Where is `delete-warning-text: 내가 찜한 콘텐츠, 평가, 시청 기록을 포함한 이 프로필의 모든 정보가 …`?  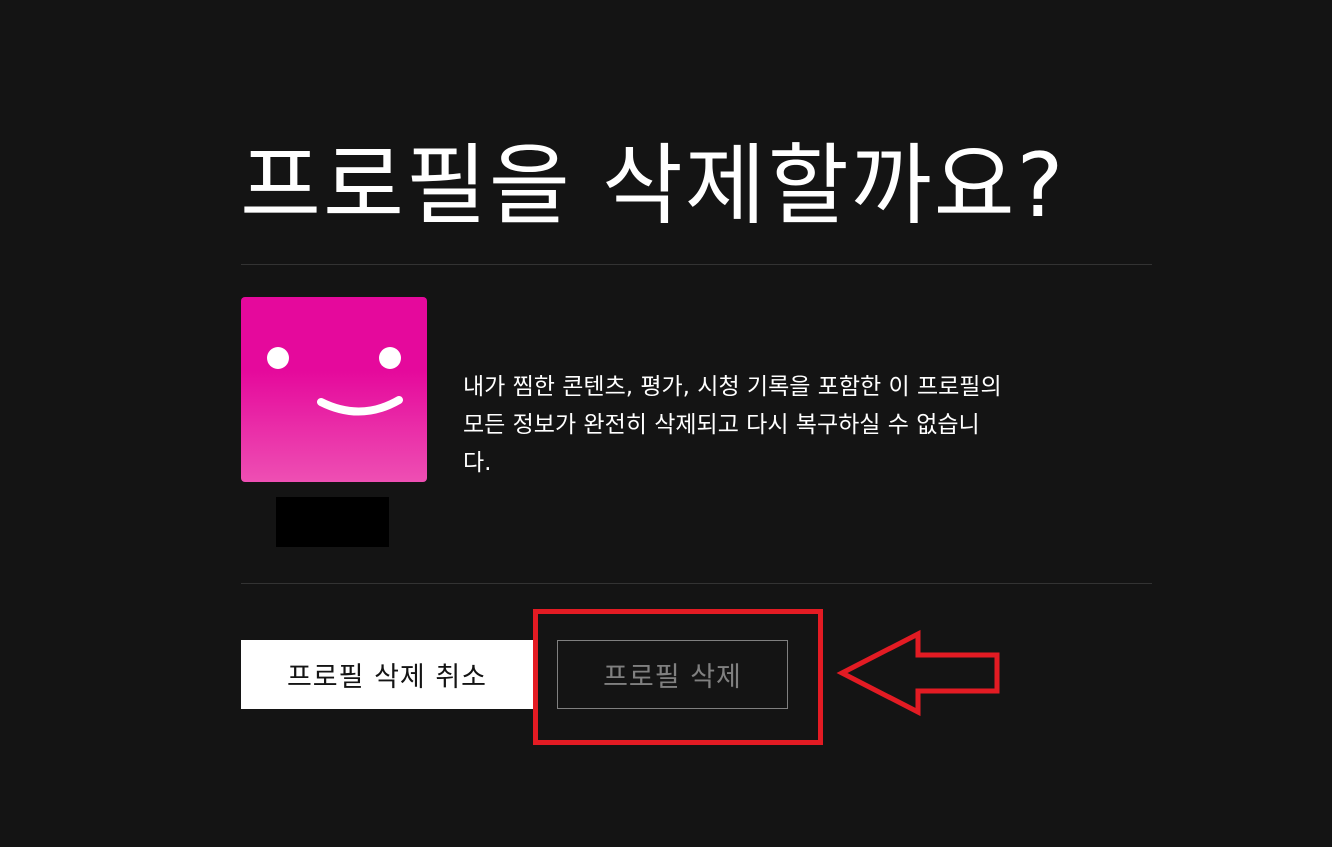 delete-warning-text: 내가 찜한 콘텐츠, 평가, 시청 기록을 포함한 이 프로필의 모든 정보가 … is located at coordinates (732, 425).